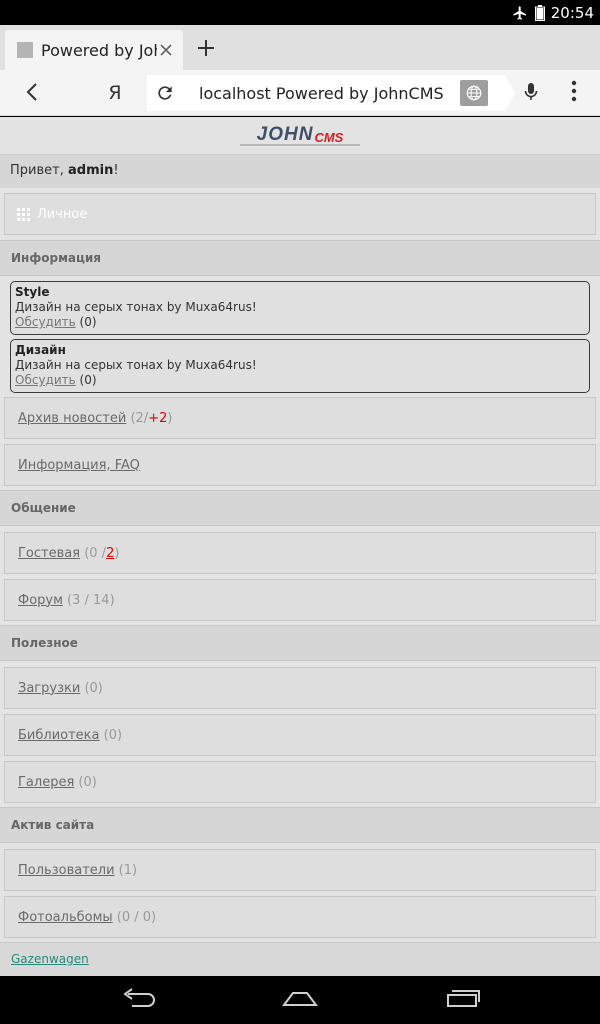  What do you see at coordinates (40, 600) in the screenshot?
I see `forum-link: Форум` at bounding box center [40, 600].